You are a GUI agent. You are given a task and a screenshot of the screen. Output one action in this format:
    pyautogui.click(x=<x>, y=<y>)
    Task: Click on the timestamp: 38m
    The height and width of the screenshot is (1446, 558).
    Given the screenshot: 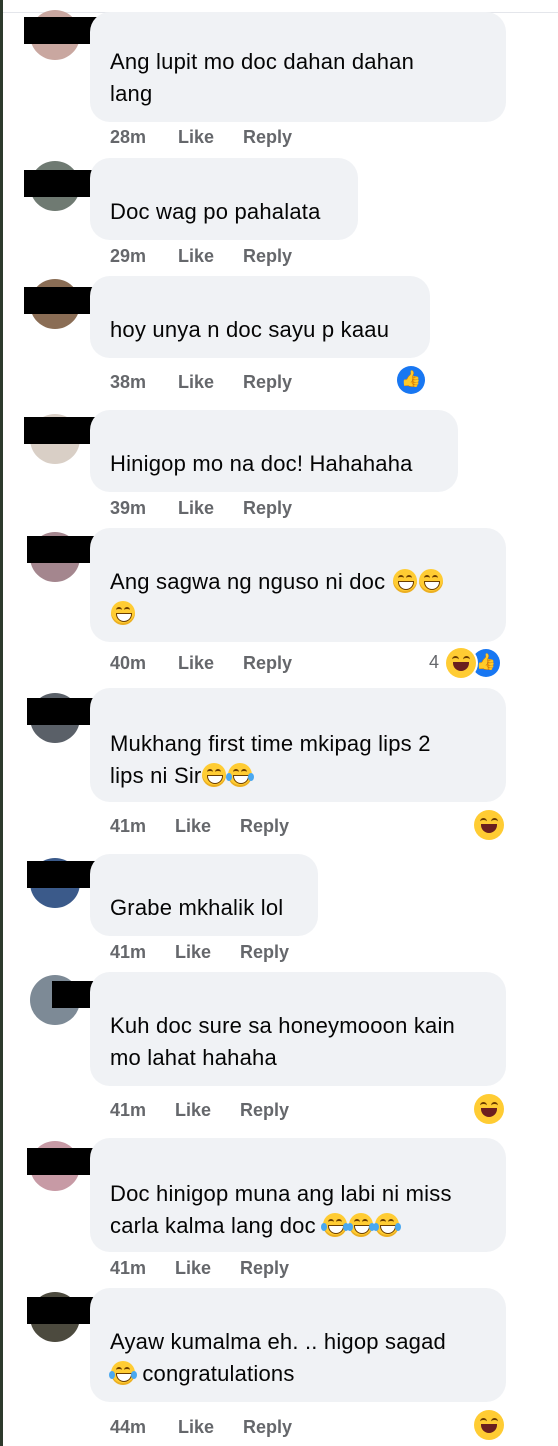 What is the action you would take?
    pyautogui.click(x=128, y=382)
    